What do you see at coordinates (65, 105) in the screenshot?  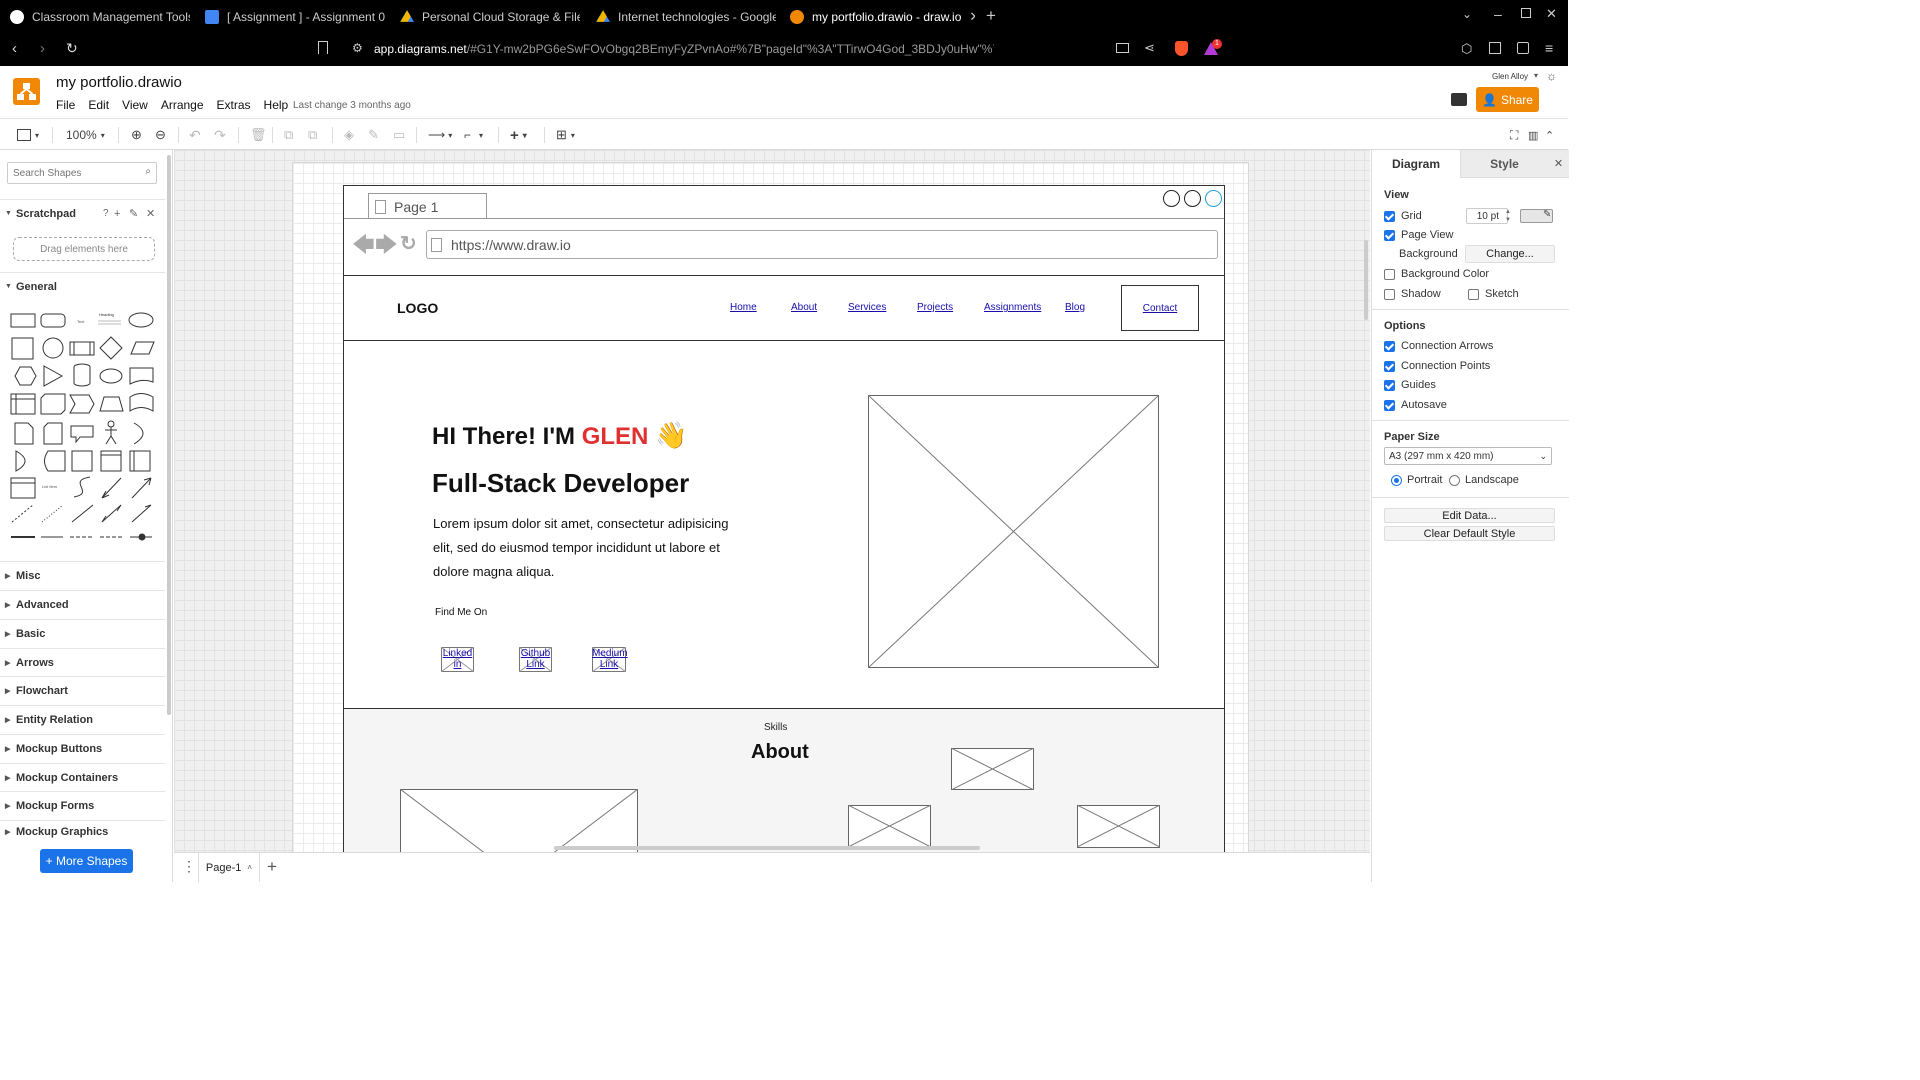 I see `menu-file: File` at bounding box center [65, 105].